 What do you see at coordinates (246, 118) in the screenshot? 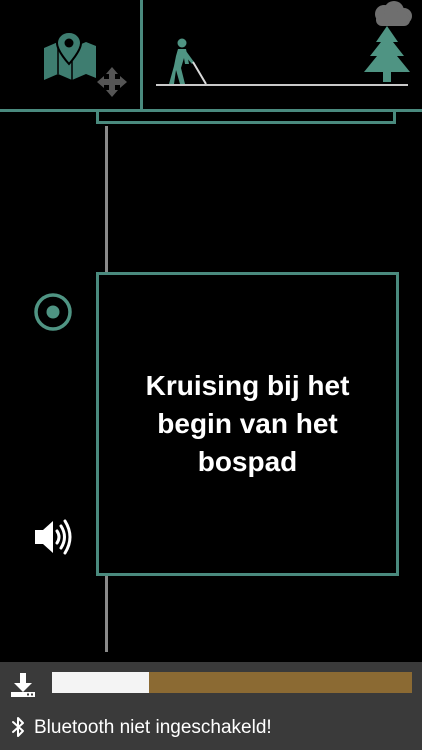
I see `track-bracket` at bounding box center [246, 118].